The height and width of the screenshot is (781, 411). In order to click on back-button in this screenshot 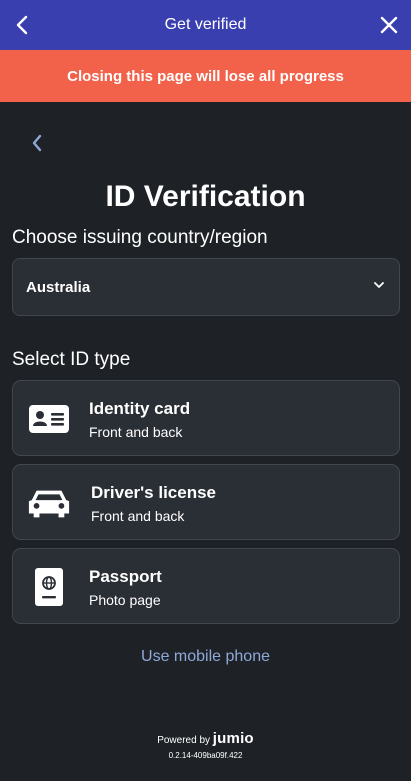, I will do `click(37, 143)`.